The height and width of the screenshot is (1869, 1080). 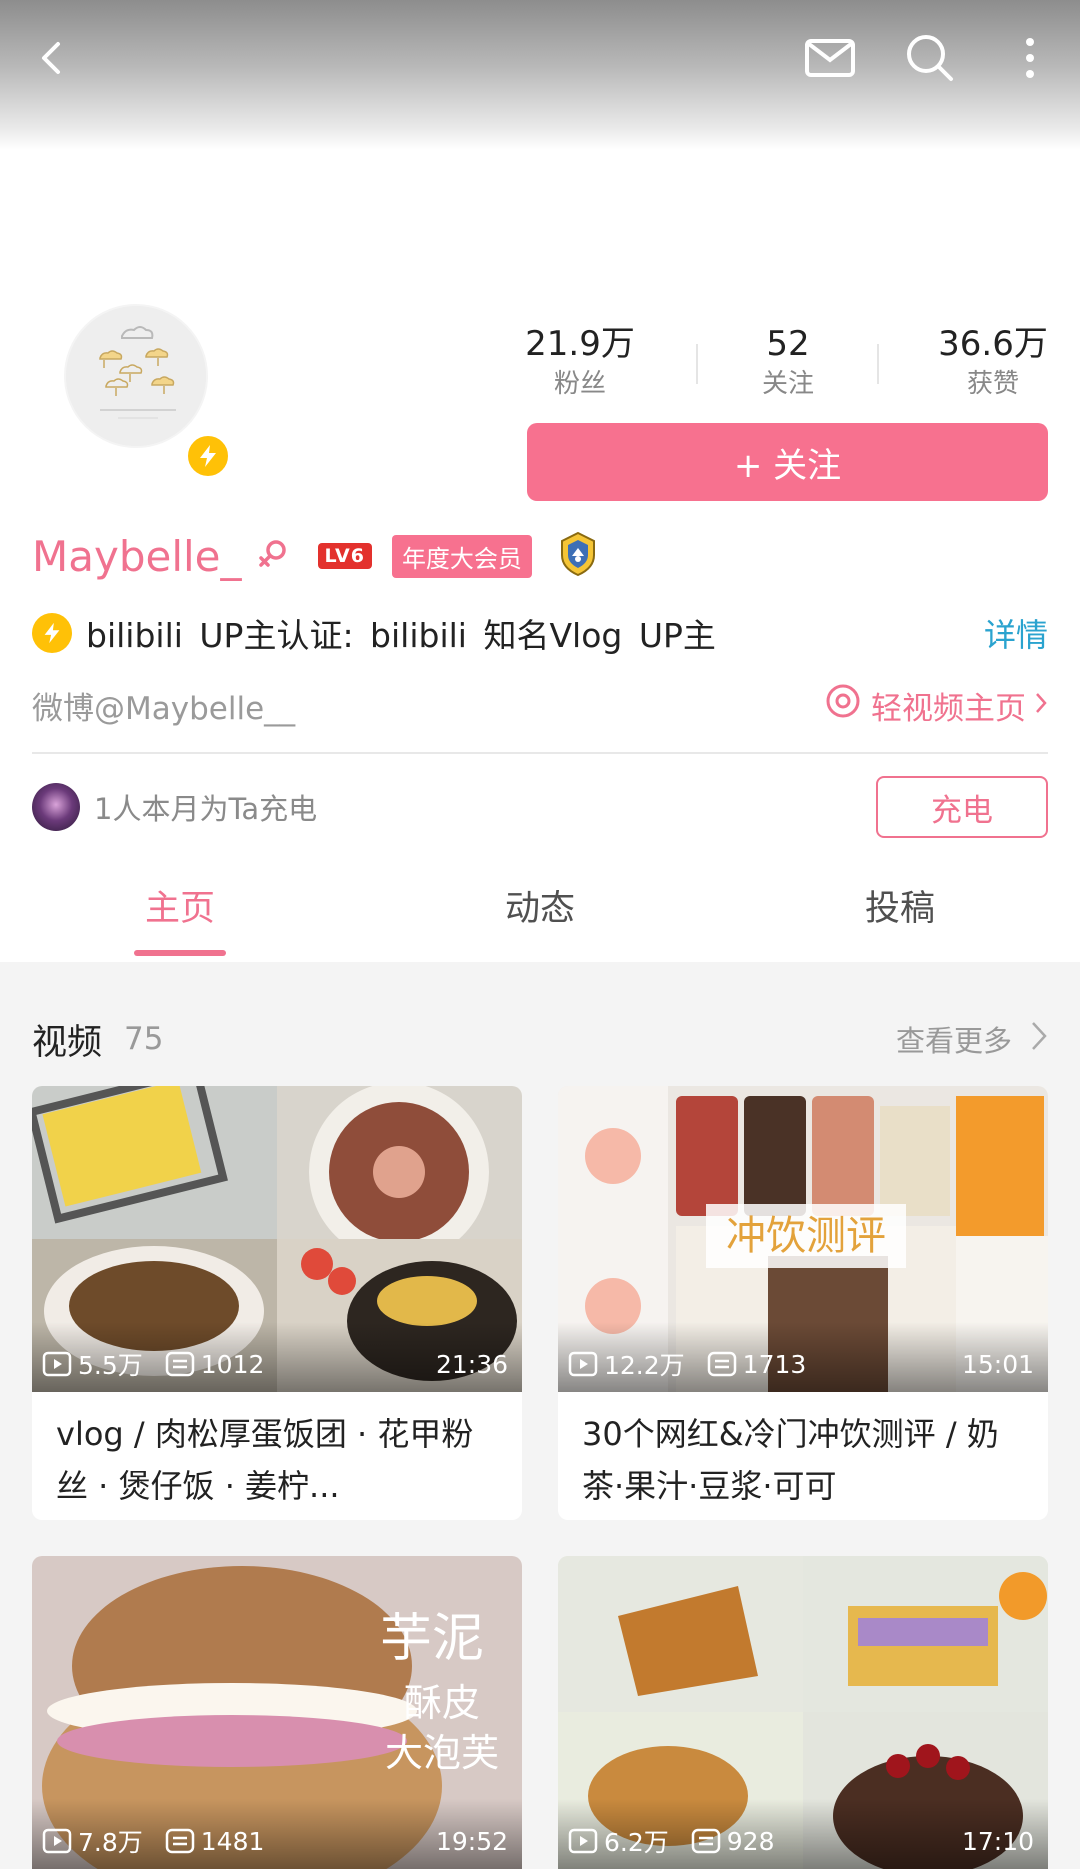 I want to click on view-count: 12.2万, so click(x=626, y=1364).